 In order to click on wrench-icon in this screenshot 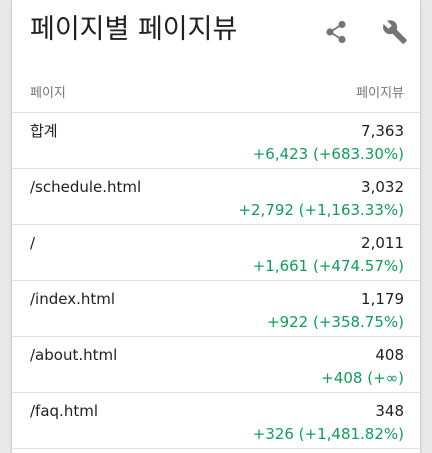, I will do `click(395, 32)`.